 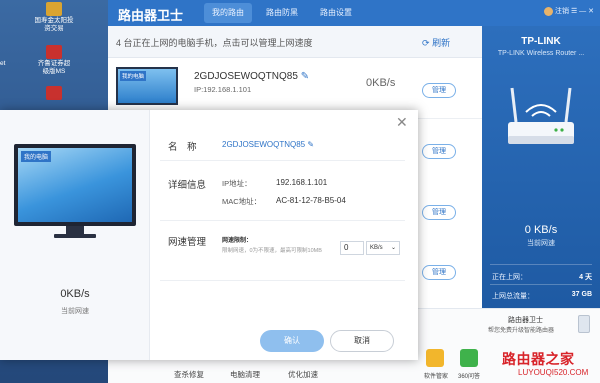 I want to click on router-speed-label: 当前网速, so click(x=541, y=243).